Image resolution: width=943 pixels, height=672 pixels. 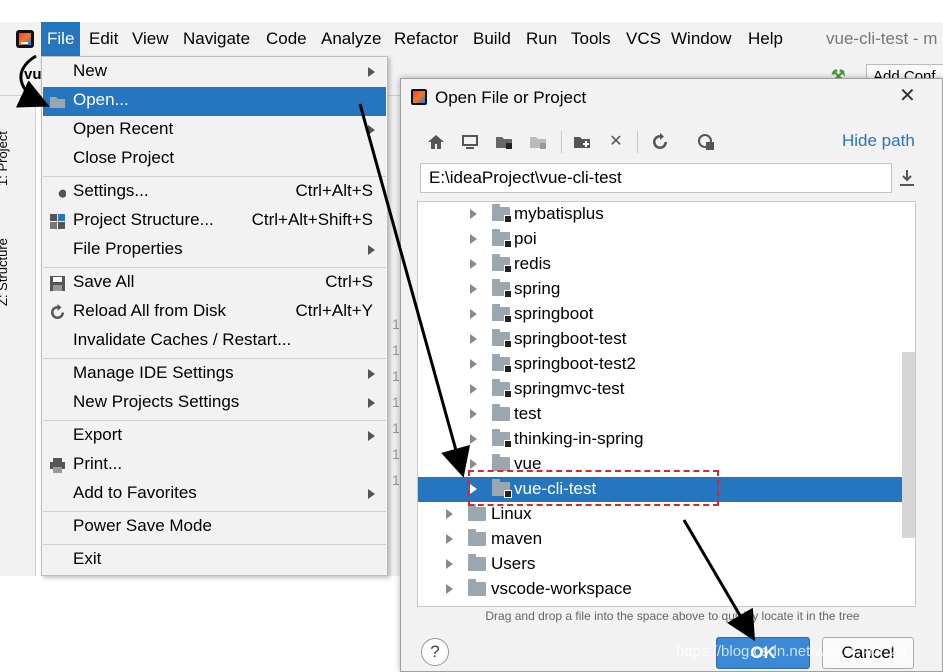 What do you see at coordinates (541, 39) in the screenshot?
I see `menu-run: Run` at bounding box center [541, 39].